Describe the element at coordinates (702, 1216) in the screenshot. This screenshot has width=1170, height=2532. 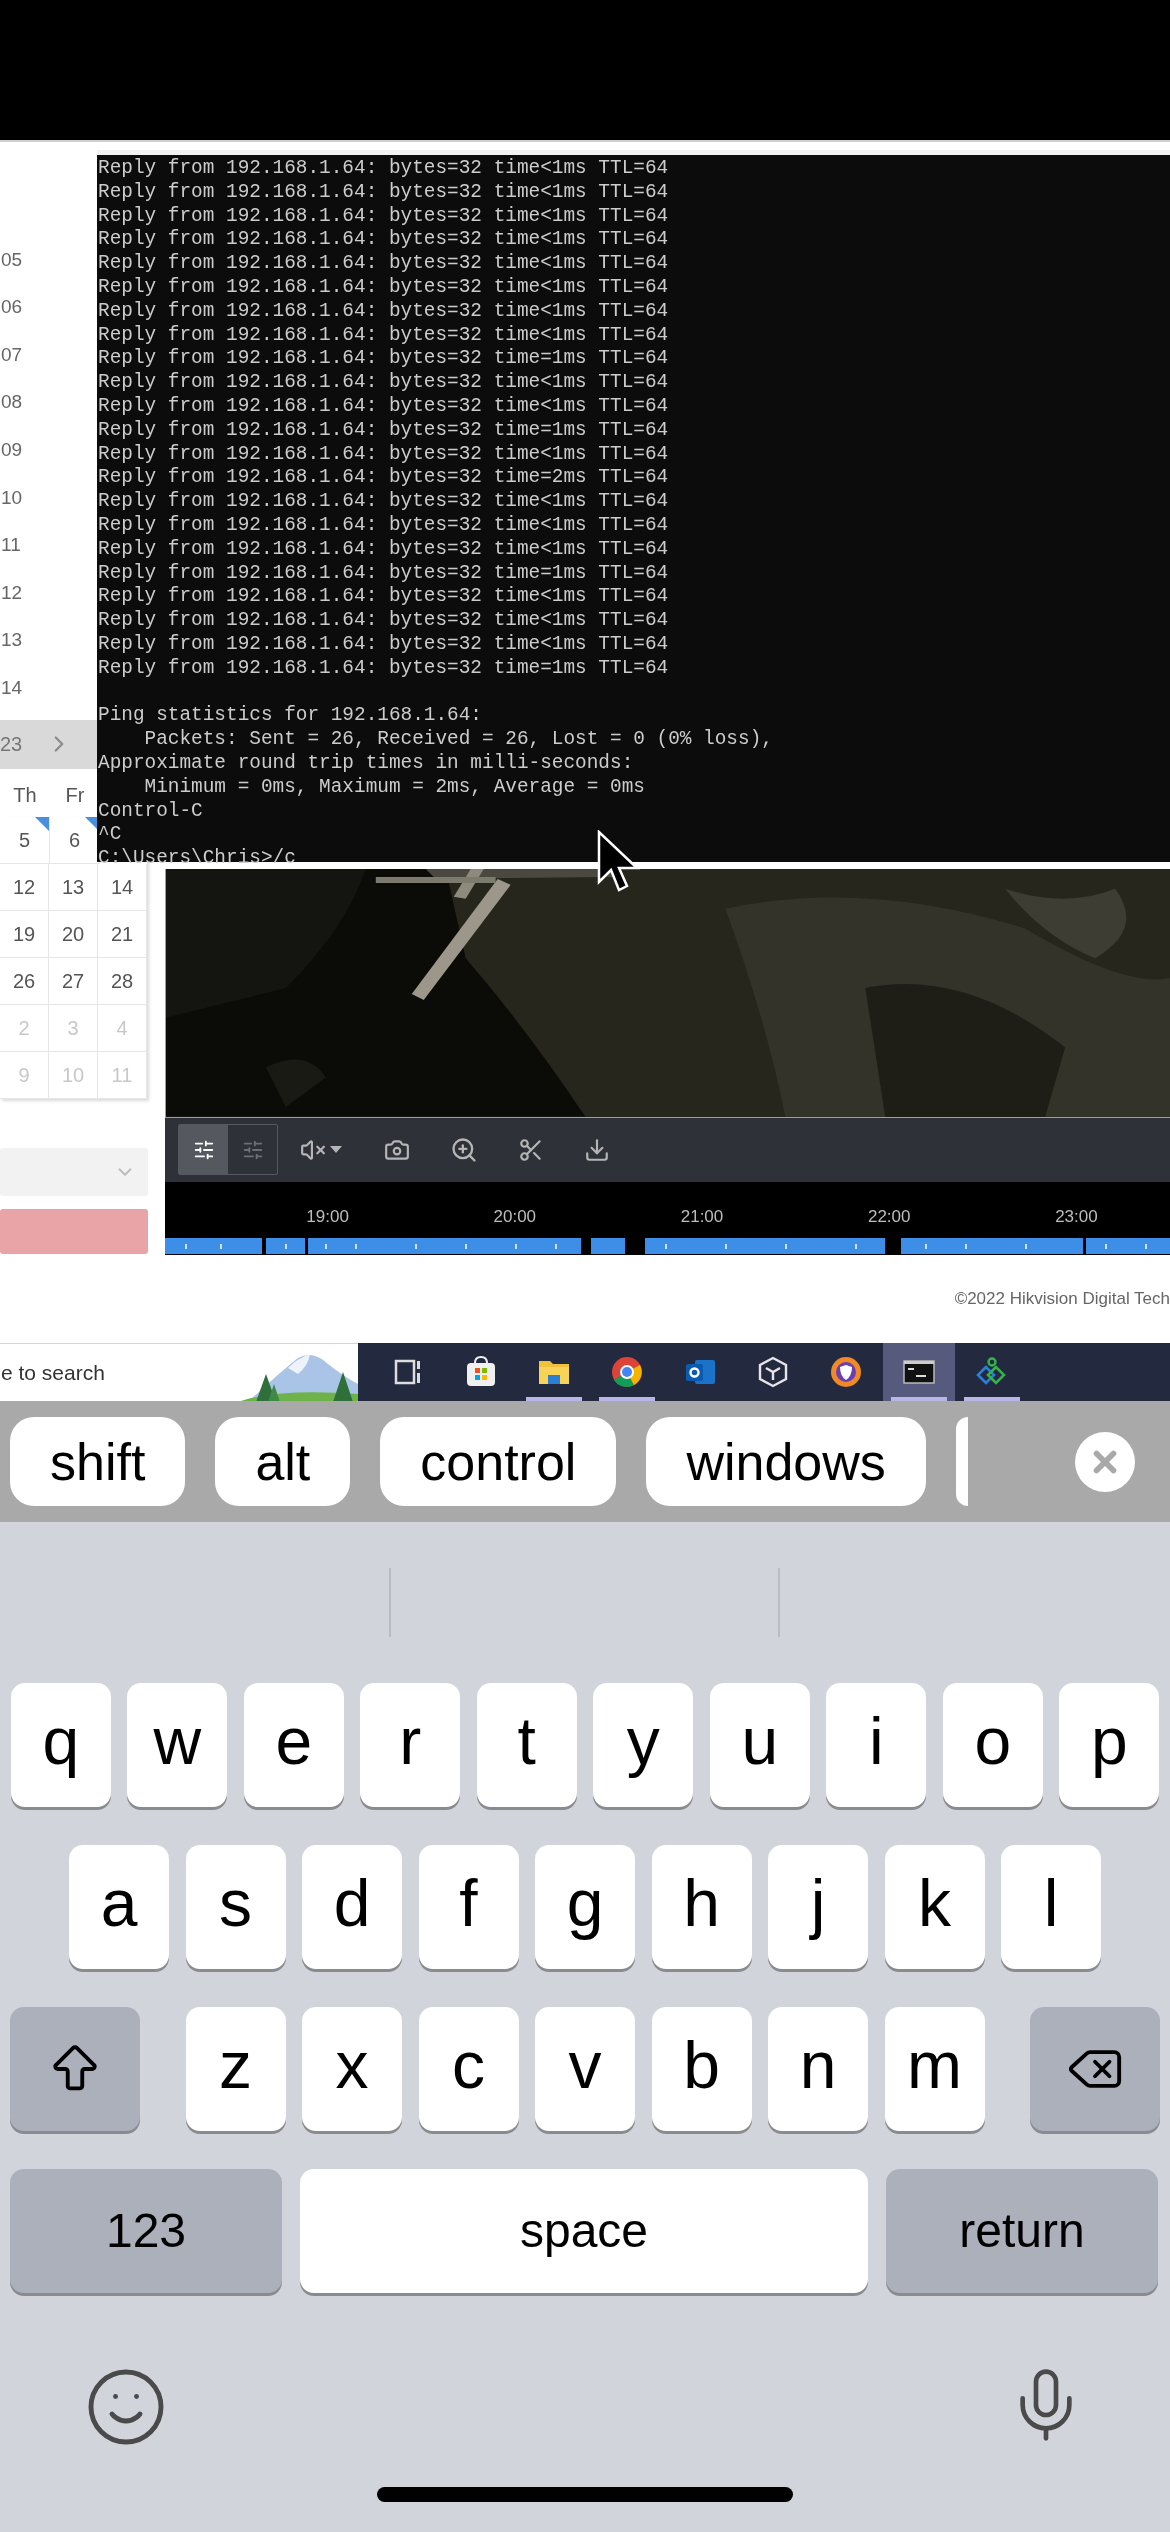
I see `timeline-label: 21:00` at that location.